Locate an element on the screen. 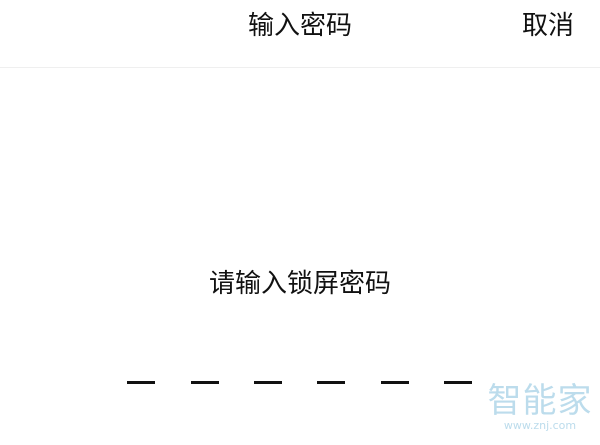 Image resolution: width=600 pixels, height=445 pixels. watermark-url: www.znj.com is located at coordinates (540, 425).